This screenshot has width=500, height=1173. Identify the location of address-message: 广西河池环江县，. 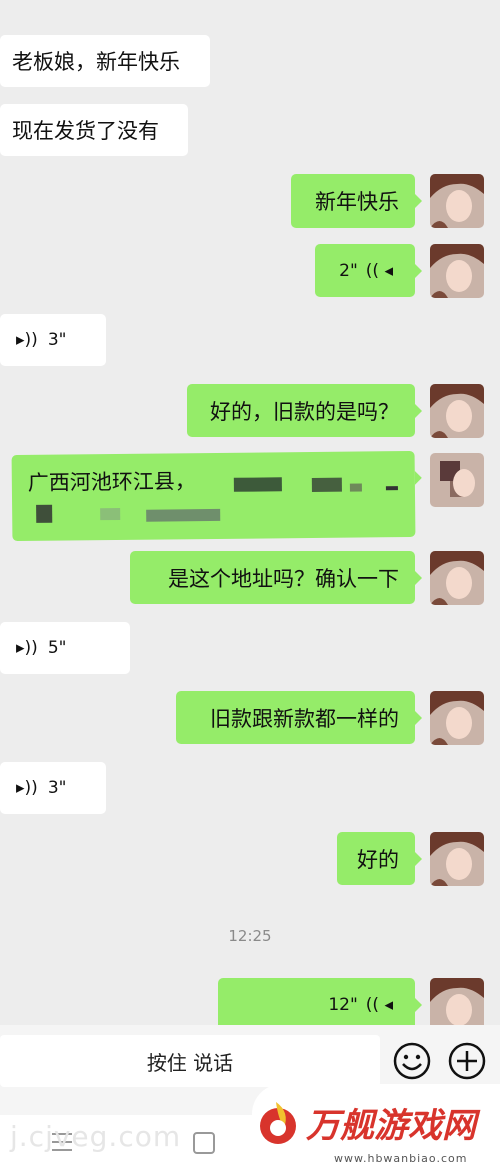
(213, 496).